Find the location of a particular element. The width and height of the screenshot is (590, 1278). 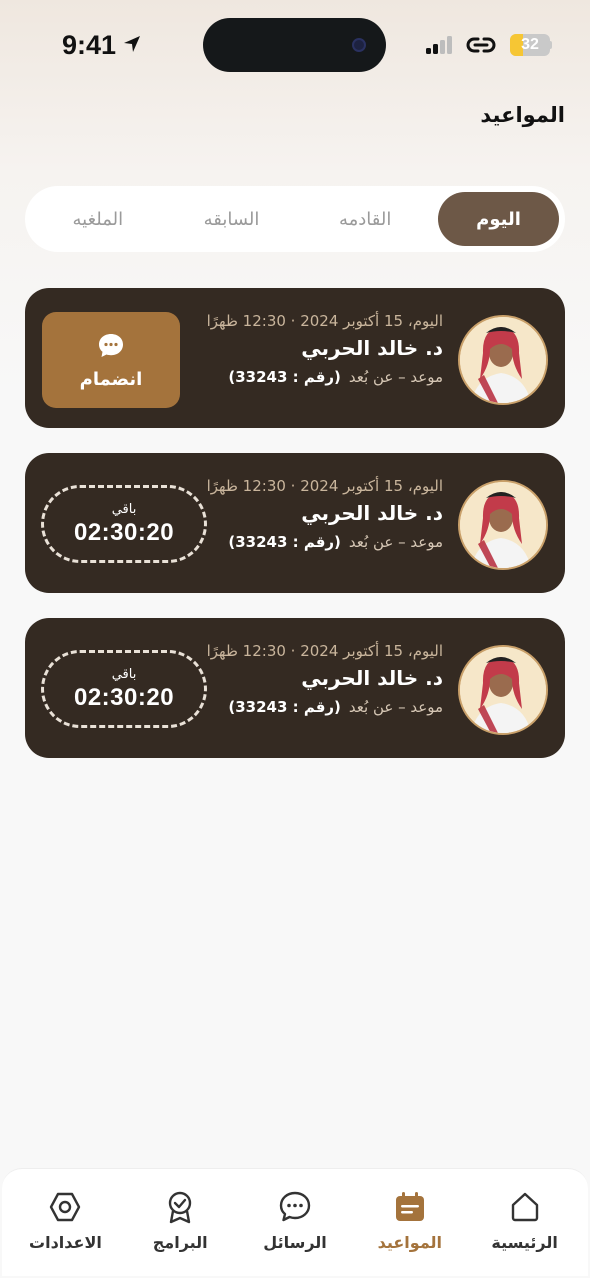

nav-programs: البرامج is located at coordinates (180, 1222).